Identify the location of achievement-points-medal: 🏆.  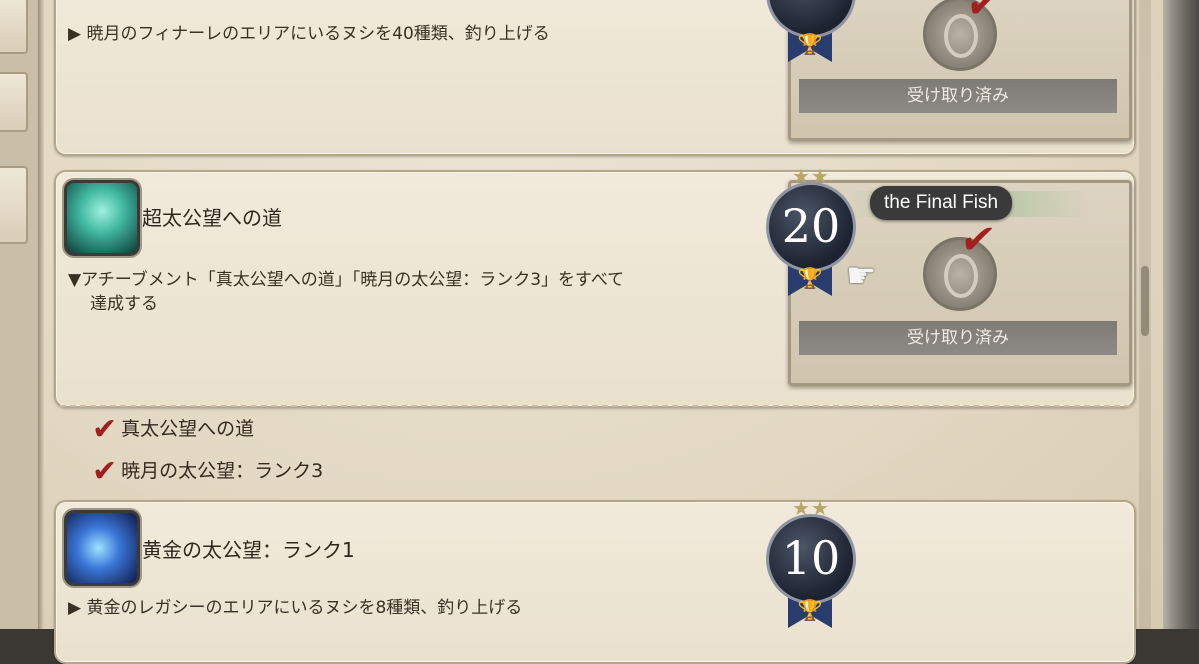
(810, 35).